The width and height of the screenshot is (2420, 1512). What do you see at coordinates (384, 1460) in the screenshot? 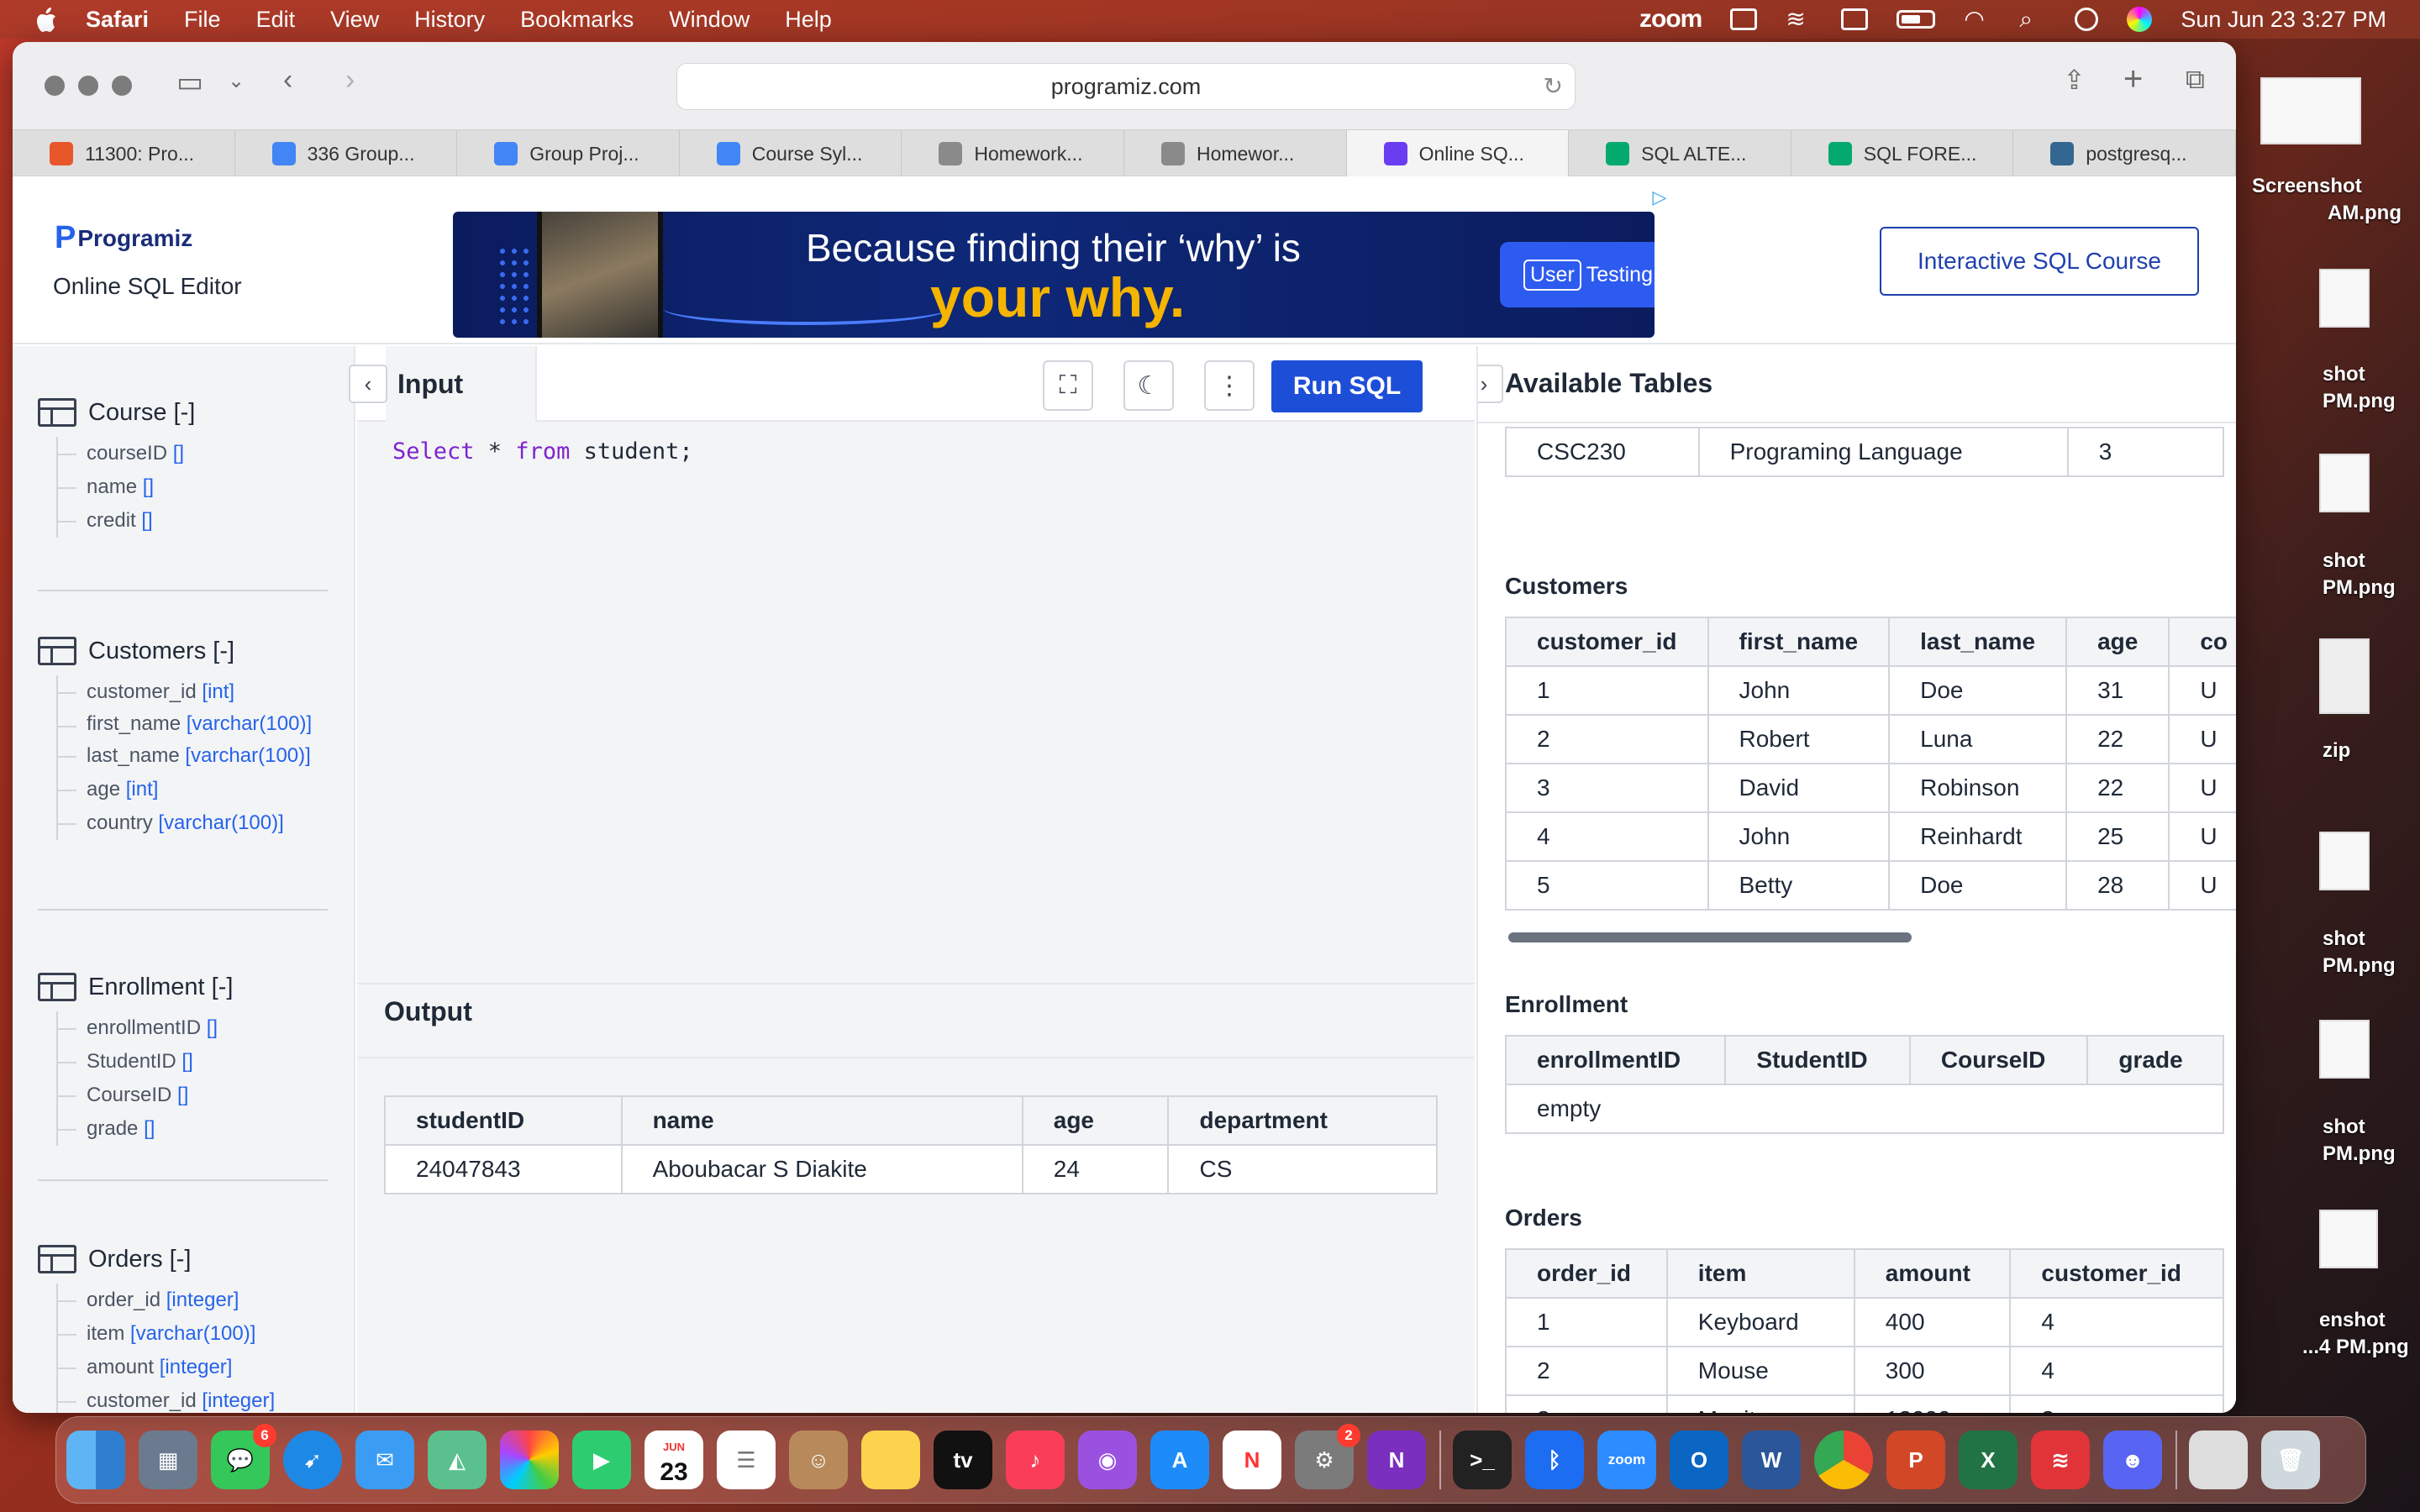
I see `mail-icon: ✉` at bounding box center [384, 1460].